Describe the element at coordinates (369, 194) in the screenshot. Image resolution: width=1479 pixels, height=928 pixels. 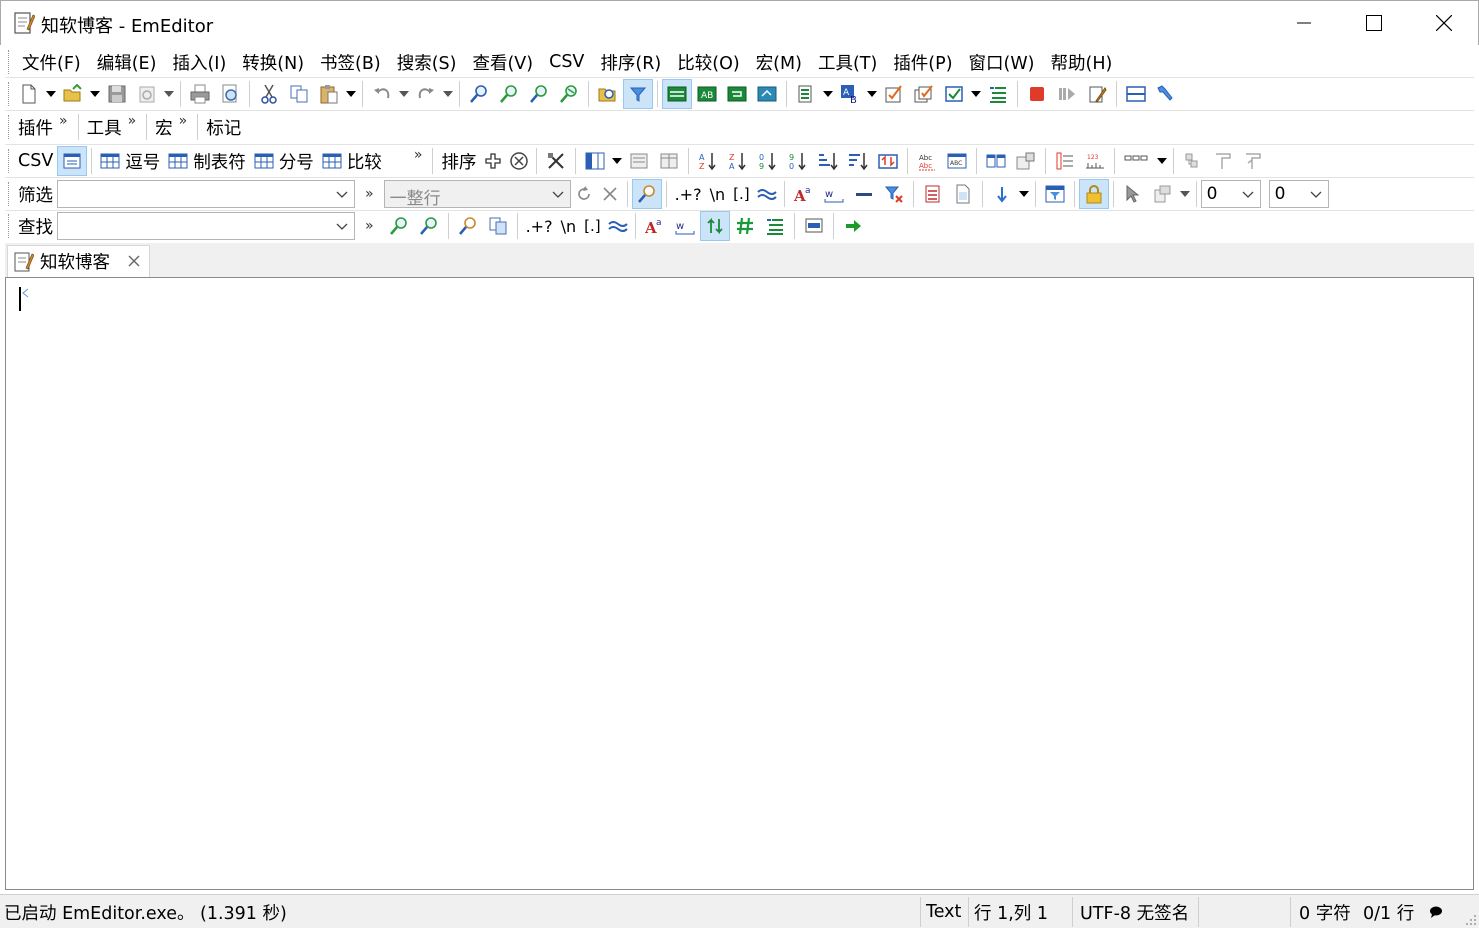
I see `filter-chevron-icon: »` at that location.